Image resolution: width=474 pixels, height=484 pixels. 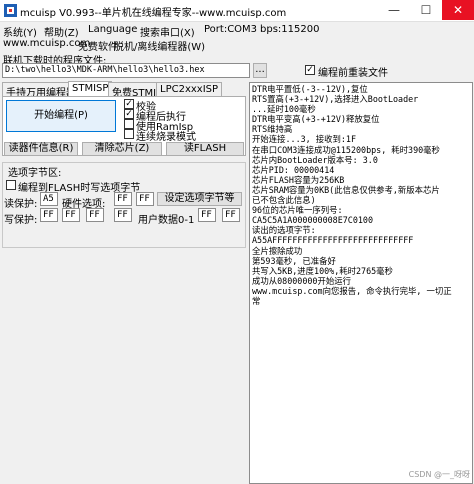 What do you see at coordinates (284, 109) in the screenshot?
I see `log-line: ...延时100毫秒` at bounding box center [284, 109].